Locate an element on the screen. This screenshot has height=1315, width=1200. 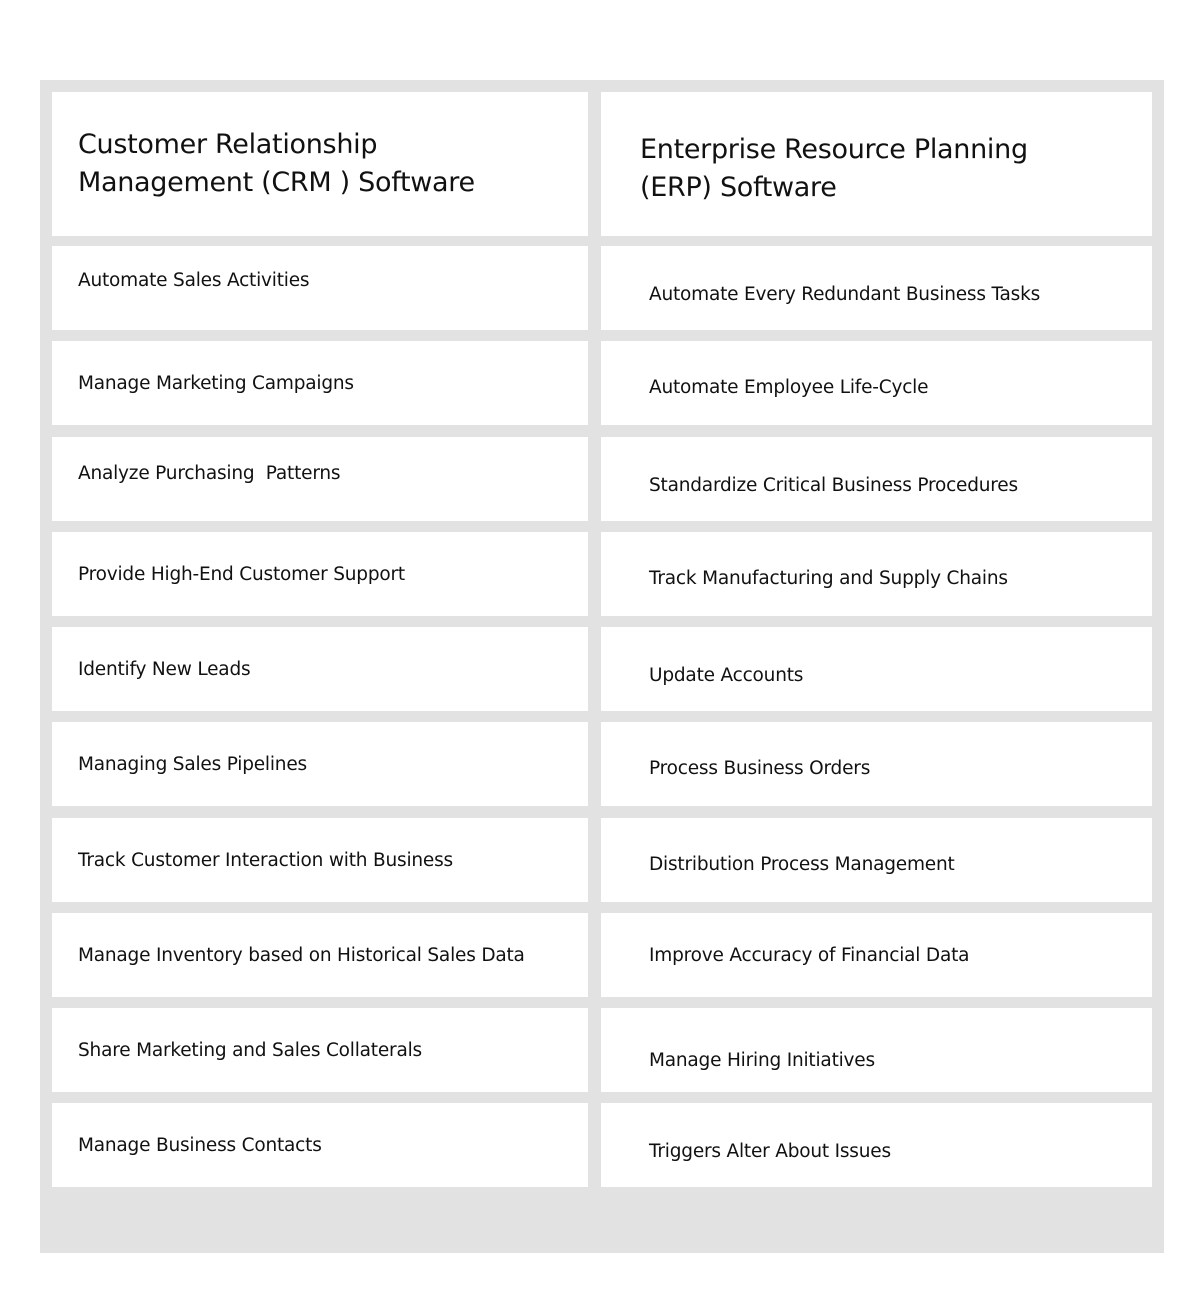
crm-item-cell: Managing Sales Pipelines is located at coordinates (320, 764).